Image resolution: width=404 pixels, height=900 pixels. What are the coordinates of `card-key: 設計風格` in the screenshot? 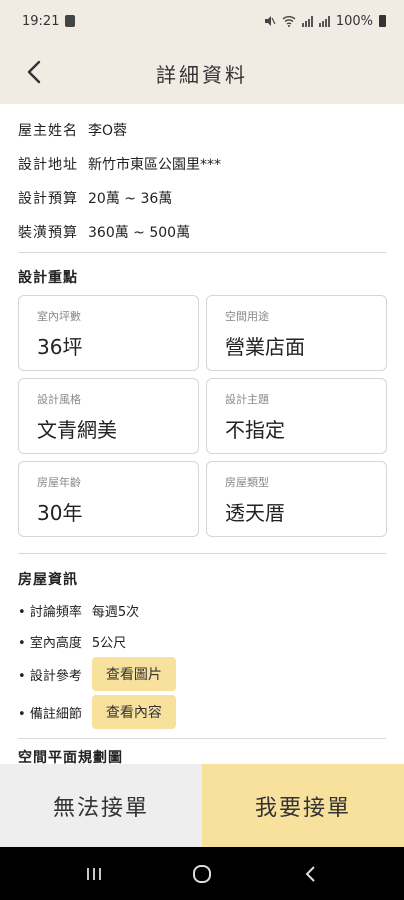 It's located at (59, 399).